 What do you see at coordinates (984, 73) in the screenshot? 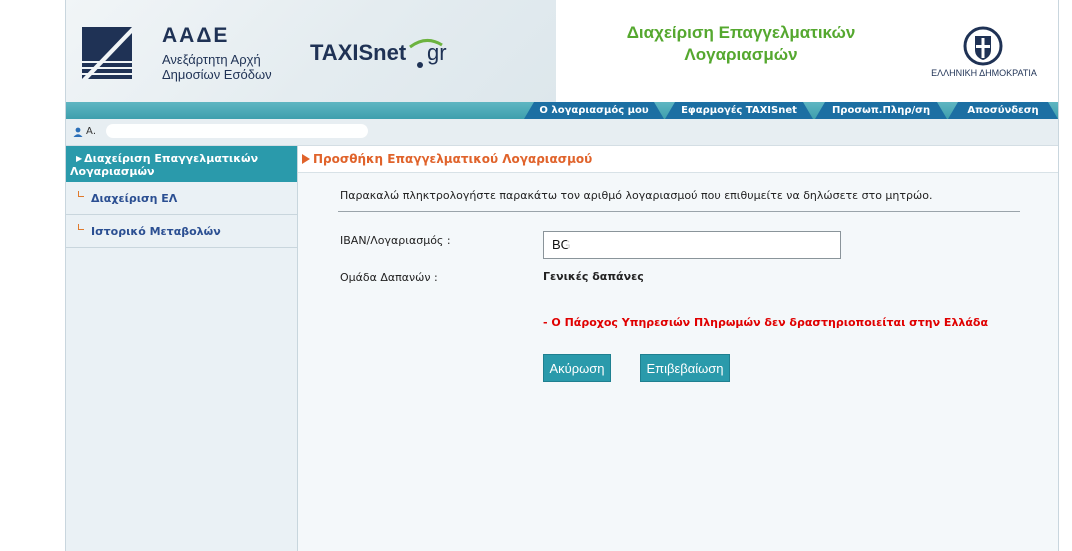
I see `gov-label: ΕΛΛΗΝΙΚΗ ΔΗΜΟΚΡΑΤΙΑ` at bounding box center [984, 73].